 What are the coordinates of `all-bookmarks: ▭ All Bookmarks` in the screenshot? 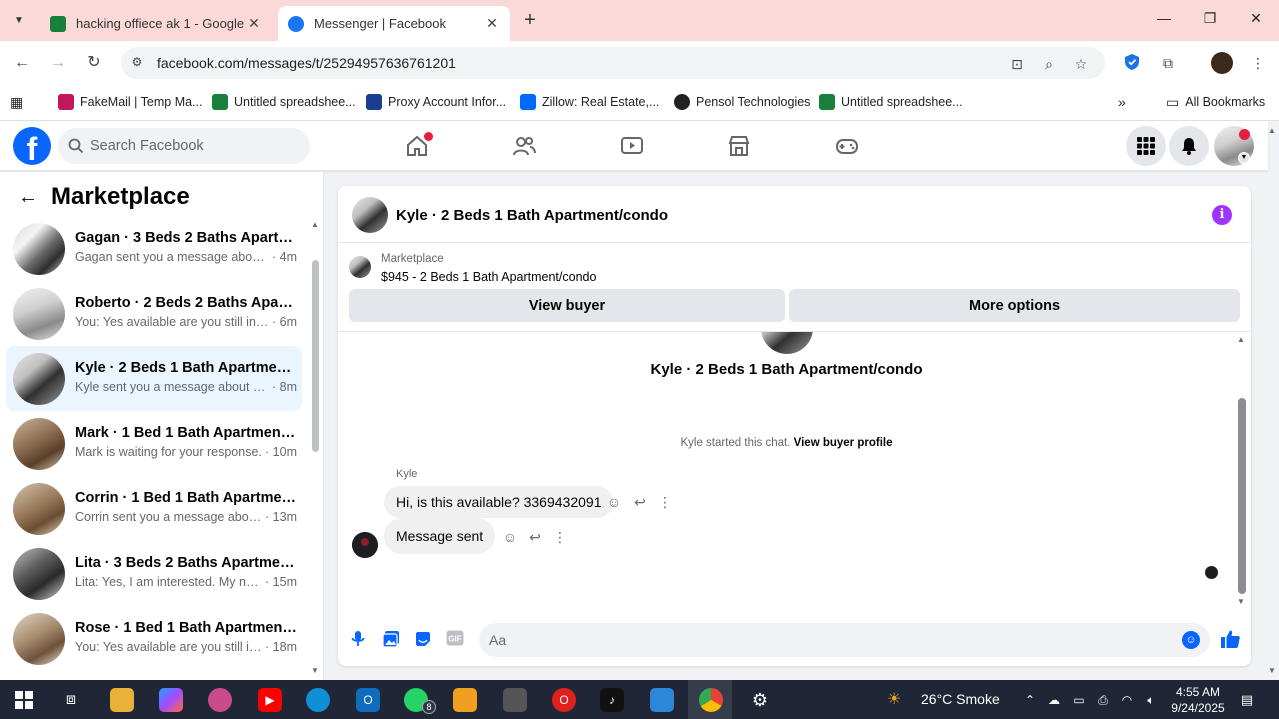 It's located at (1215, 102).